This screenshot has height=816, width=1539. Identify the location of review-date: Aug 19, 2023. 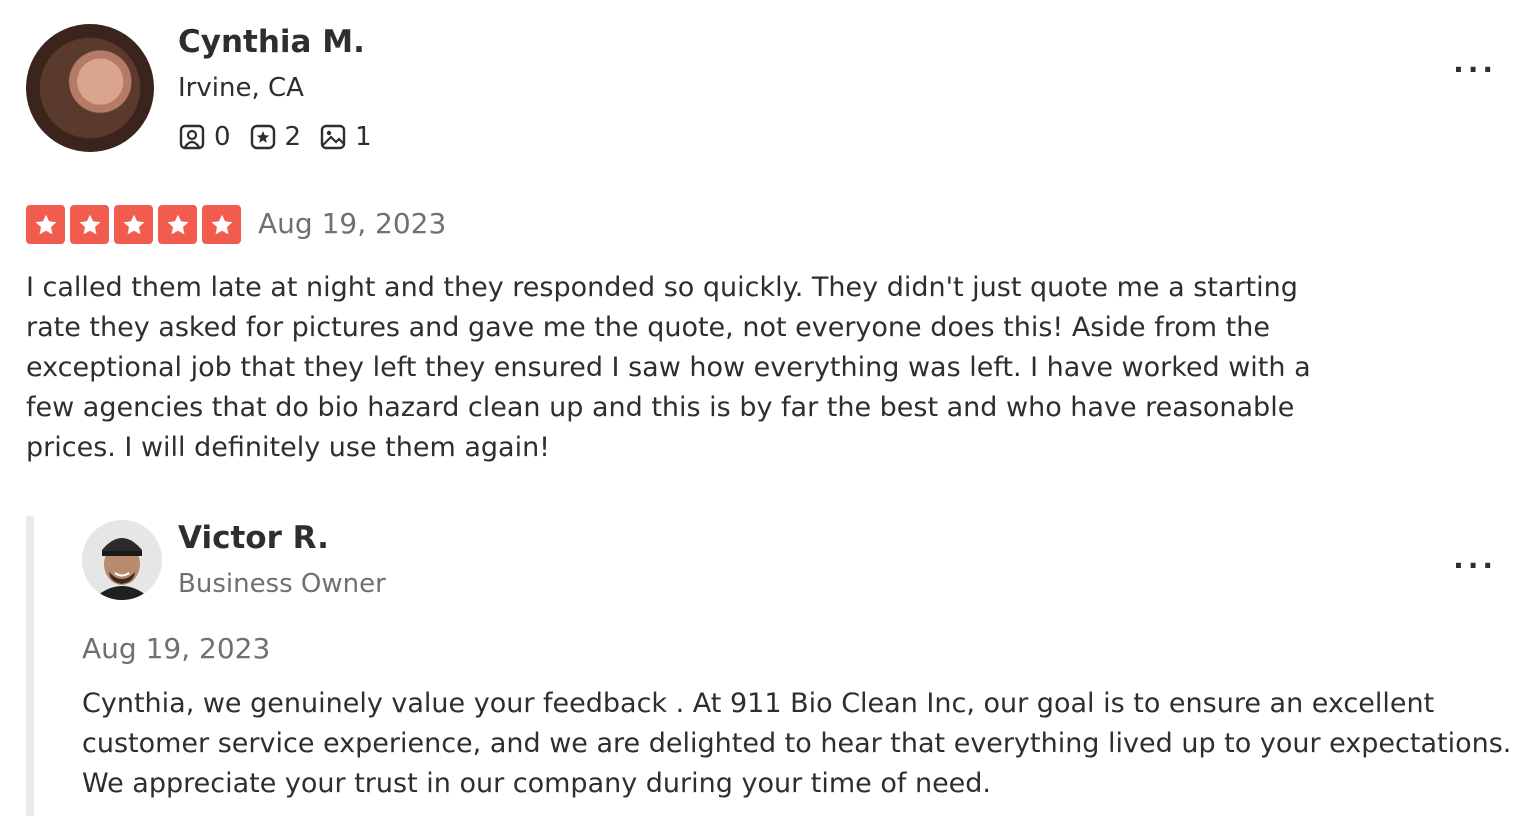
(352, 223).